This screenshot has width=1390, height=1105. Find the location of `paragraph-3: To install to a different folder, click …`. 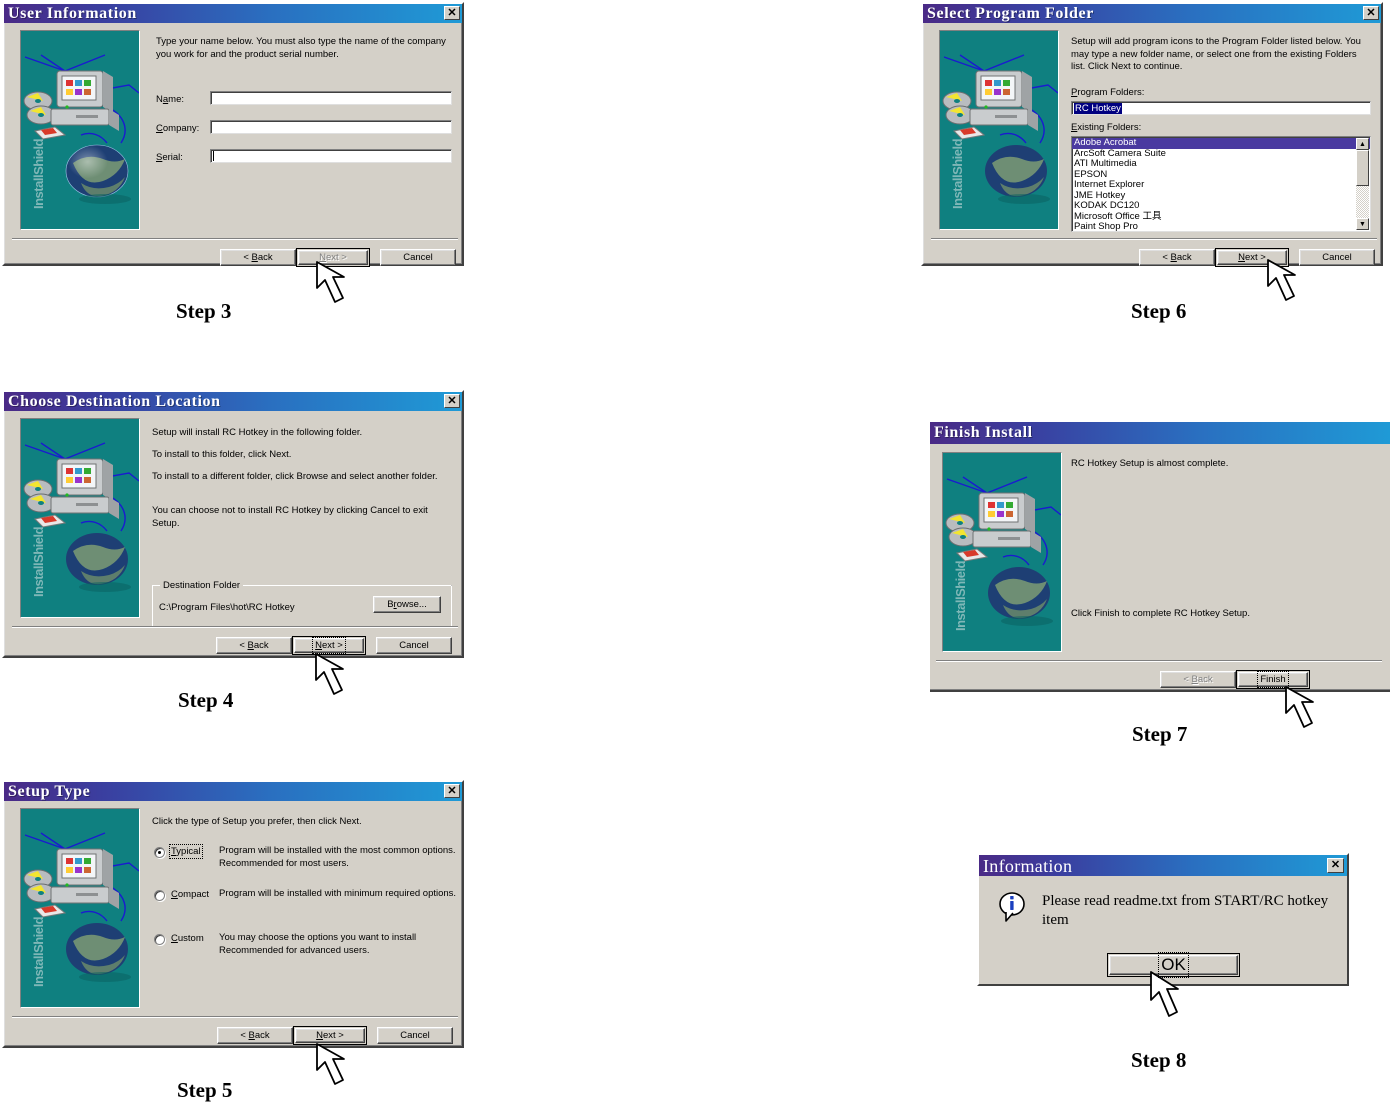

paragraph-3: To install to a different folder, click … is located at coordinates (295, 476).